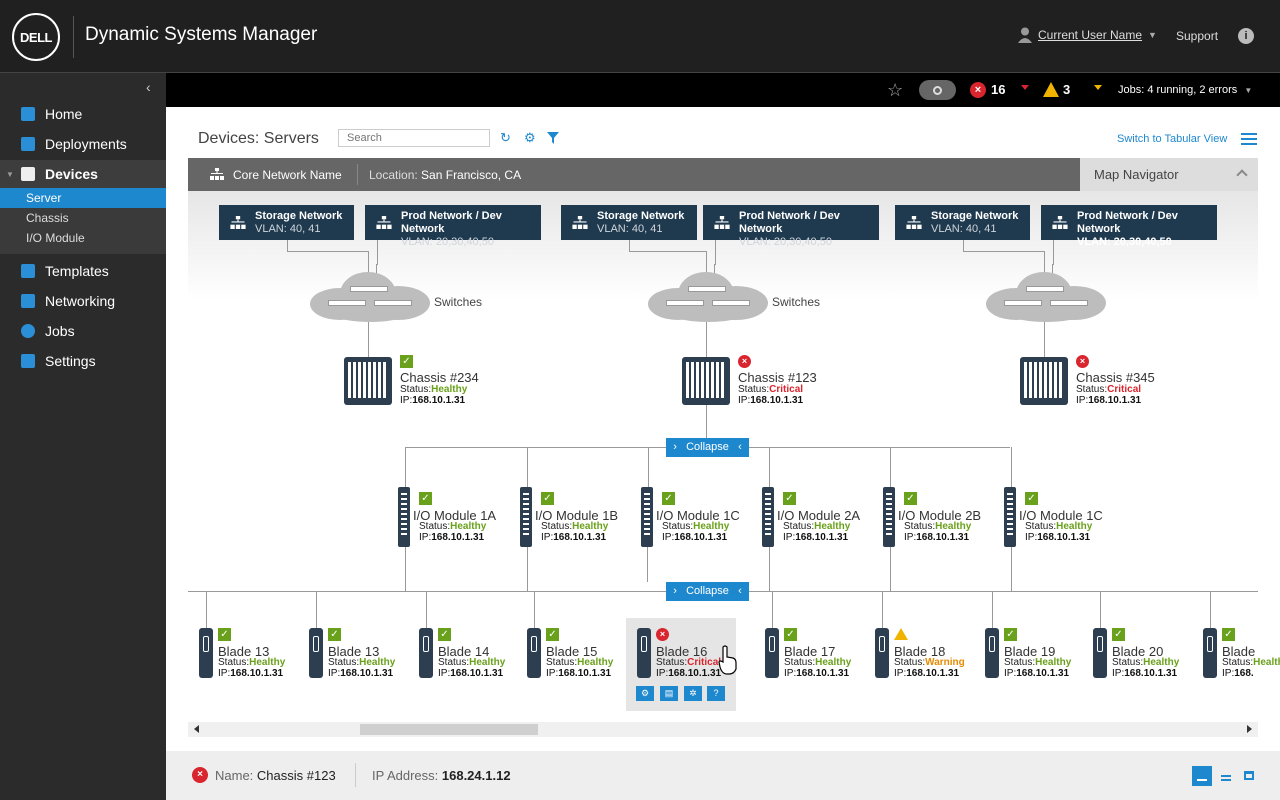 The width and height of the screenshot is (1280, 800). What do you see at coordinates (693, 693) in the screenshot?
I see `settings-icon: ✲` at bounding box center [693, 693].